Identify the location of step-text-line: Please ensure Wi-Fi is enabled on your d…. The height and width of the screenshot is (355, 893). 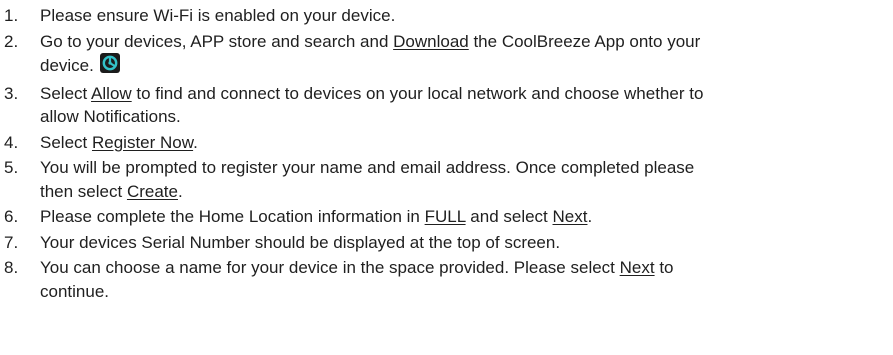
(466, 16).